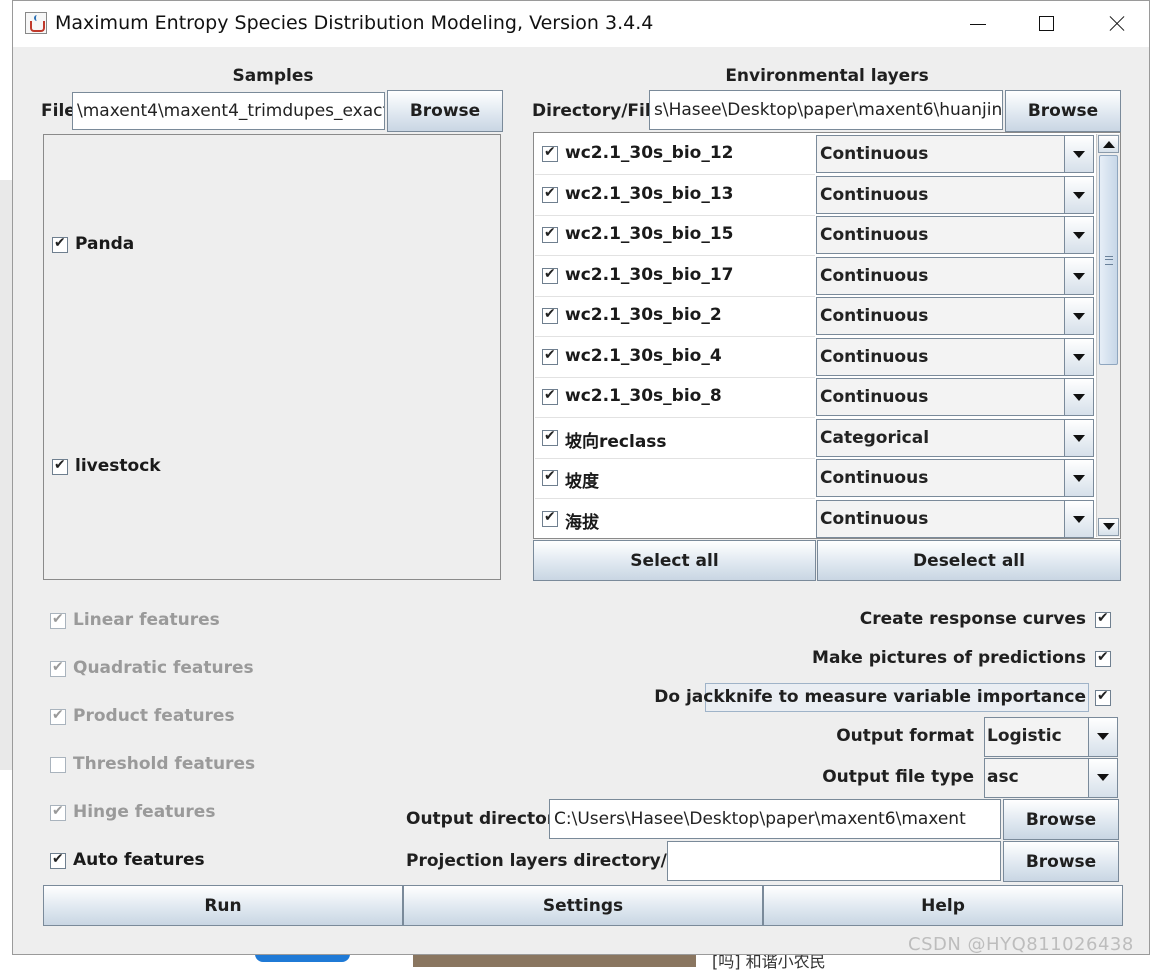 The image size is (1164, 972). Describe the element at coordinates (58, 812) in the screenshot. I see `hinge-features-checkbox` at that location.